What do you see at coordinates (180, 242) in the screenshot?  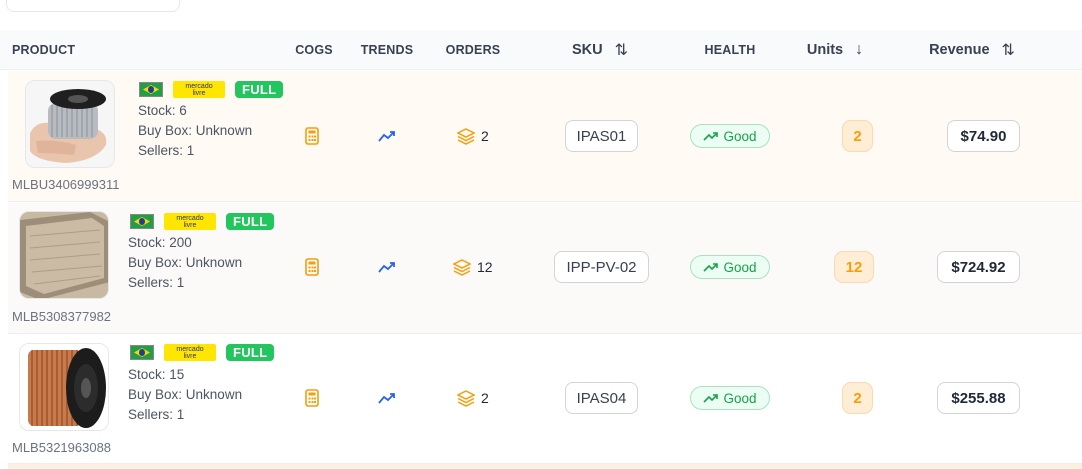 I see `stock-value: 200` at bounding box center [180, 242].